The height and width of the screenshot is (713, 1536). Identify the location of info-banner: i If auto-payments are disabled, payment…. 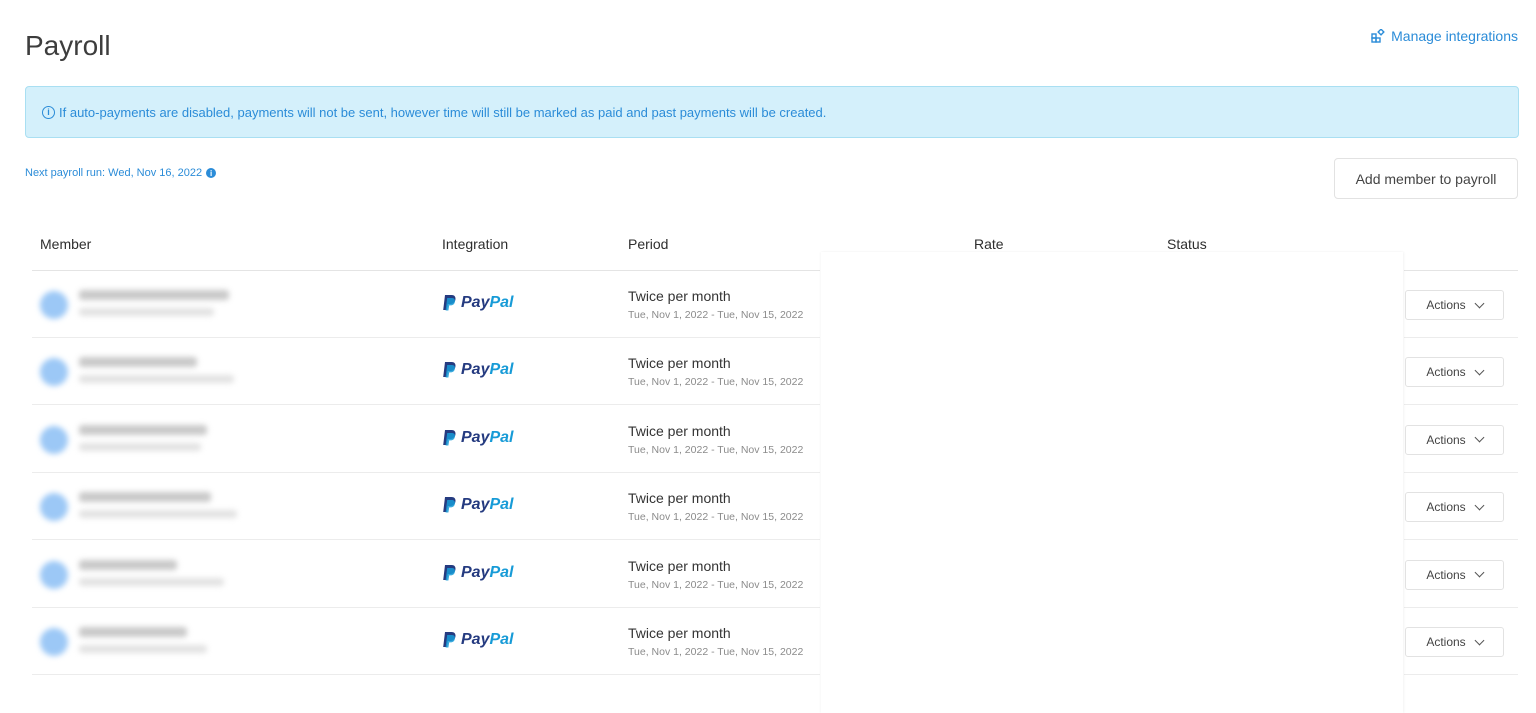
(772, 112).